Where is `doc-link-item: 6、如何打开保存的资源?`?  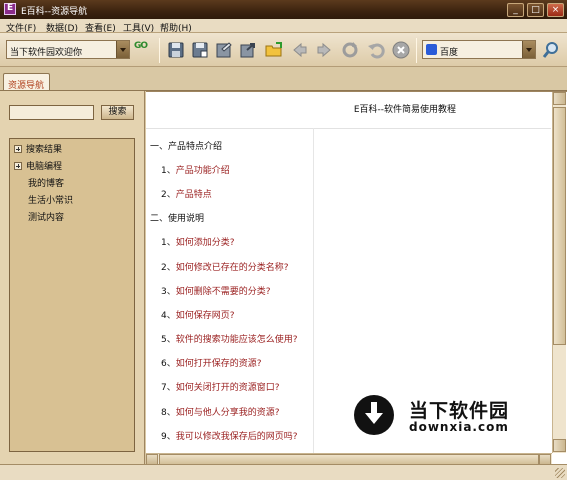 doc-link-item: 6、如何打开保存的资源? is located at coordinates (211, 362).